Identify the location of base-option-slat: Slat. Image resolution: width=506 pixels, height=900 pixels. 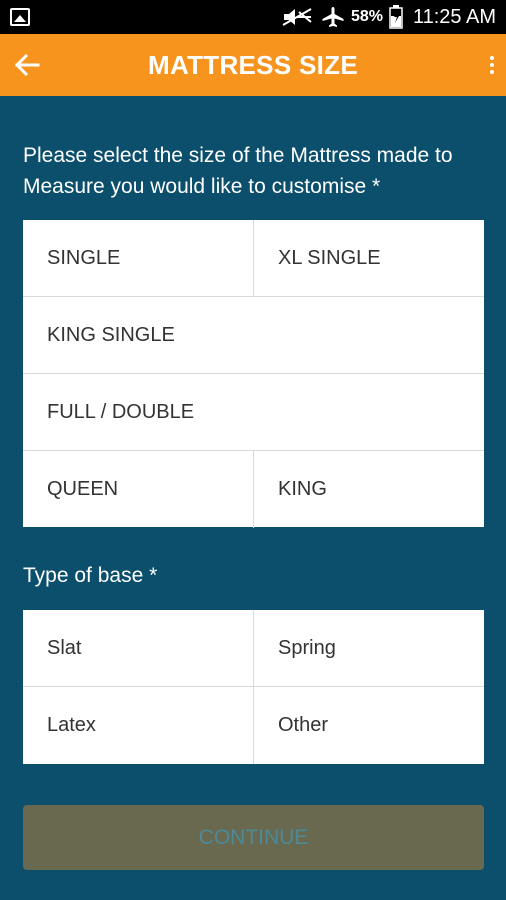
(138, 648).